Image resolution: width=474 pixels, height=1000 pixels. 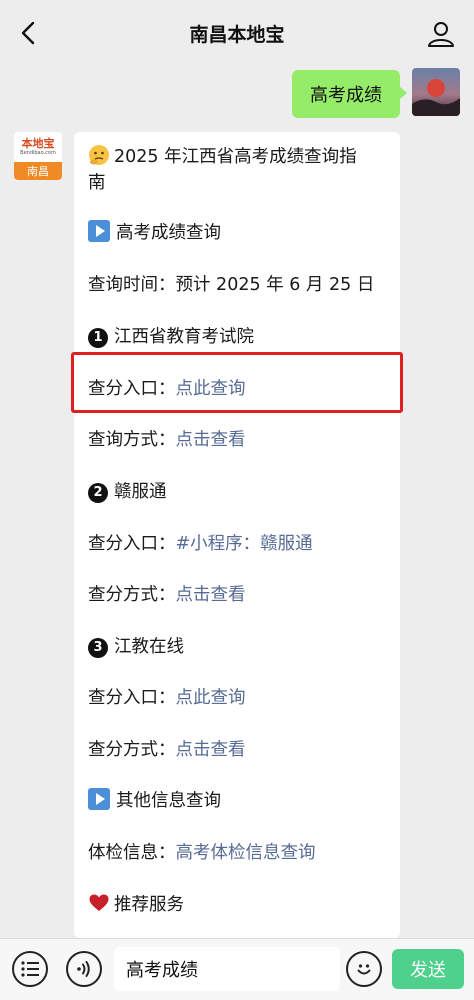 I want to click on item2-entry-link: #小程序：赣服通, so click(x=244, y=544).